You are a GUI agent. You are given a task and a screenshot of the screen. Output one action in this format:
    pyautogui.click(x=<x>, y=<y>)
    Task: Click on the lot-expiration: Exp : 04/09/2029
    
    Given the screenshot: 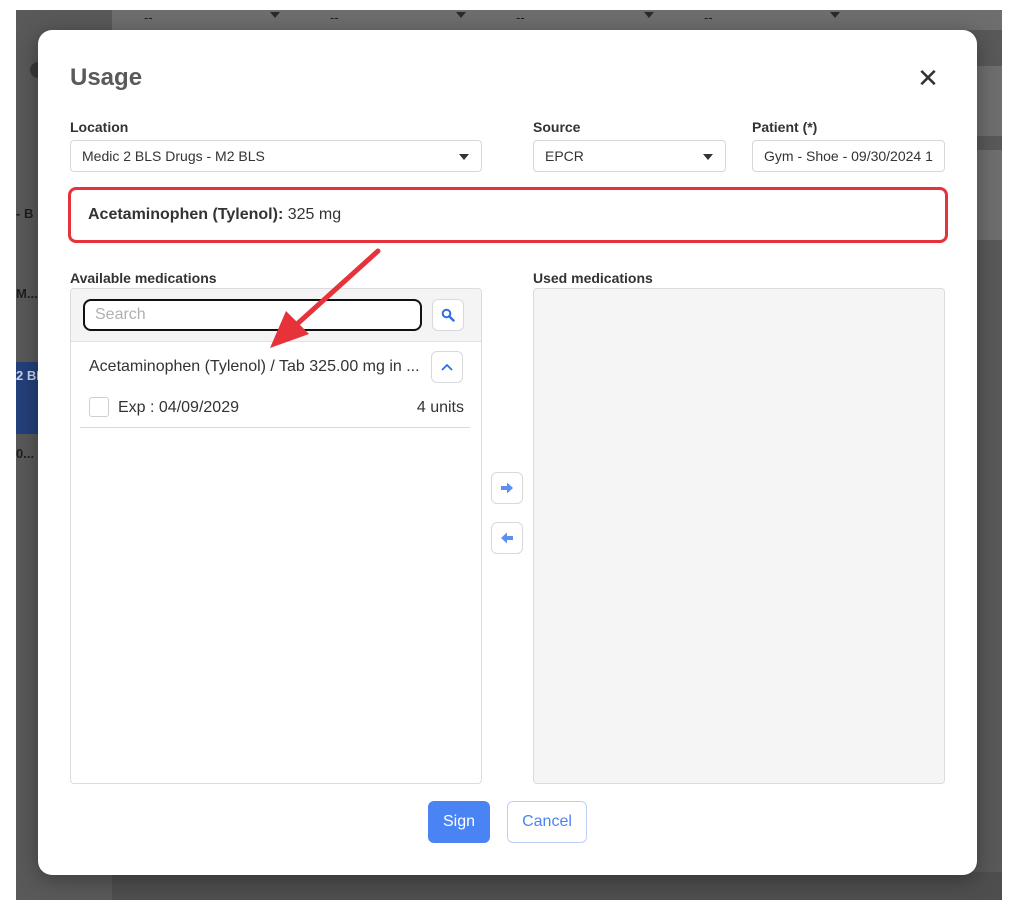 What is the action you would take?
    pyautogui.click(x=178, y=407)
    